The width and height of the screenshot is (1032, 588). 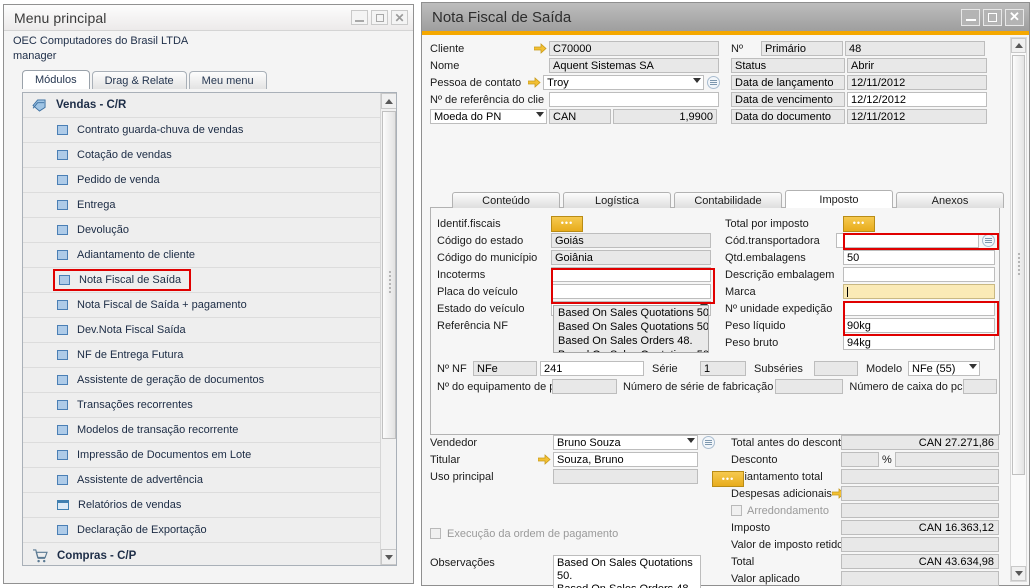 I want to click on total-value: CAN 43.634,98, so click(x=920, y=561).